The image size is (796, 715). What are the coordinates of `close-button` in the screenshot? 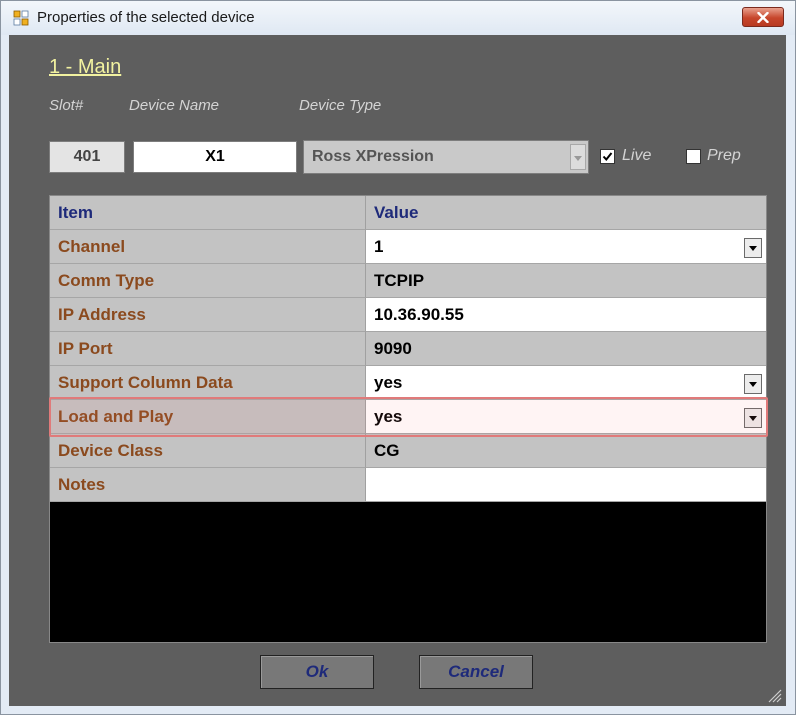 It's located at (763, 17).